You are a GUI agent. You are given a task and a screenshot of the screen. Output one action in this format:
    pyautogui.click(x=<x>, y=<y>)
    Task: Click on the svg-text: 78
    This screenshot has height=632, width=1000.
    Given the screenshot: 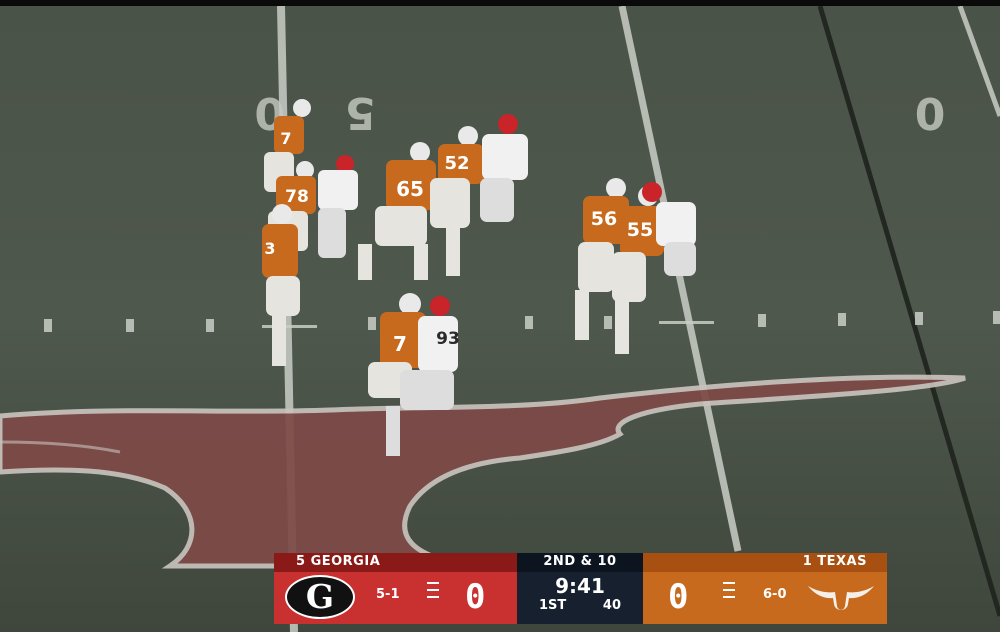 What is the action you would take?
    pyautogui.click(x=297, y=197)
    